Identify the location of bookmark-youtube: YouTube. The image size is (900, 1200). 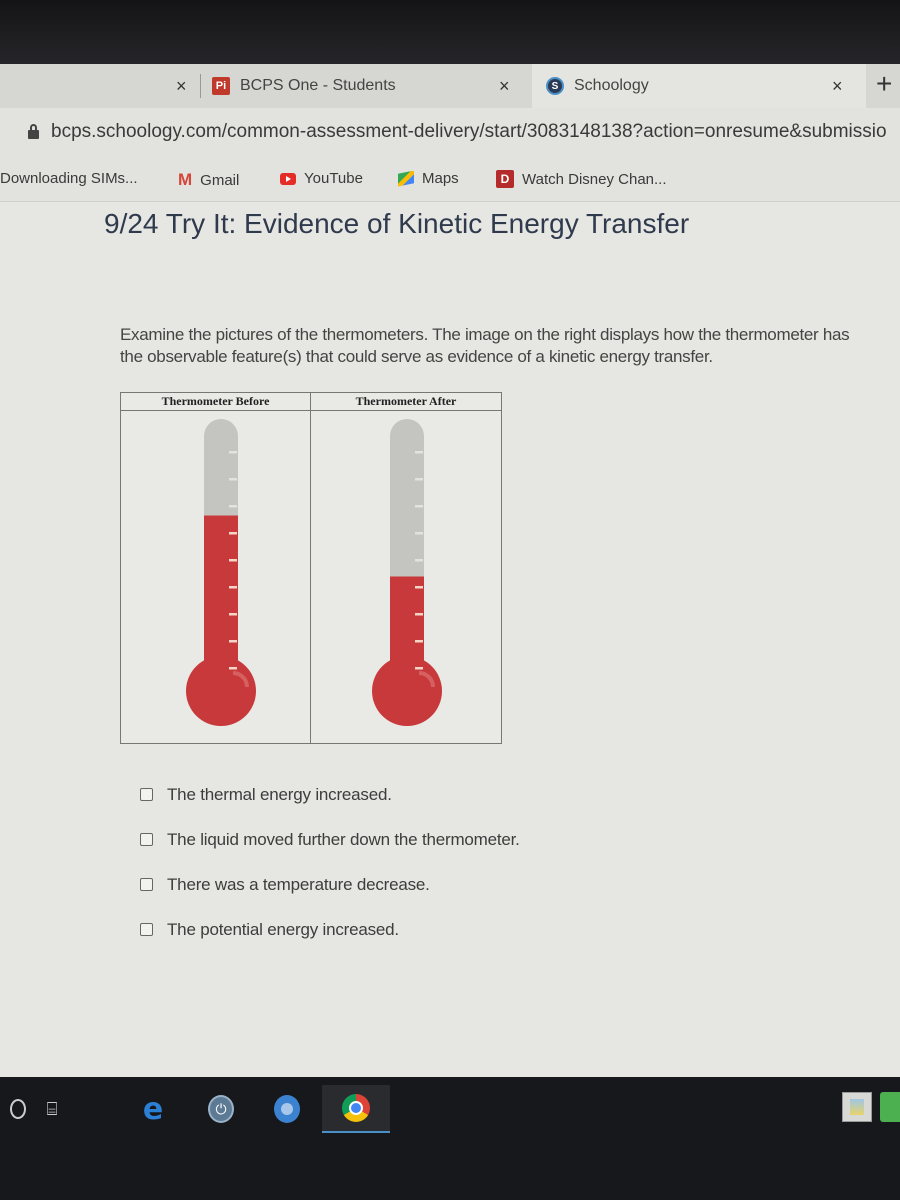
(321, 178).